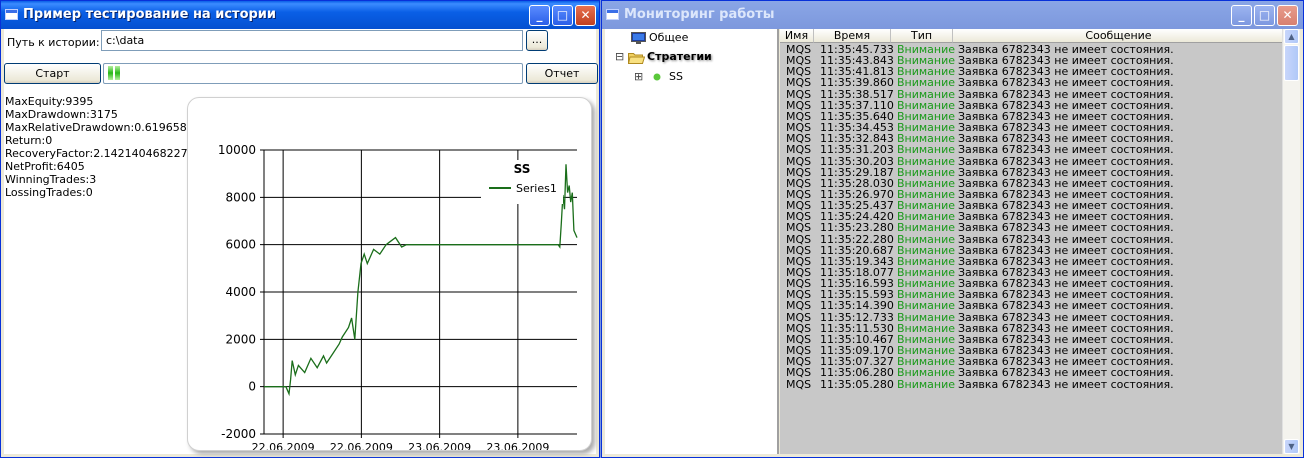 The image size is (1304, 458). Describe the element at coordinates (638, 76) in the screenshot. I see `expand-toggle-icon: ⊞` at that location.